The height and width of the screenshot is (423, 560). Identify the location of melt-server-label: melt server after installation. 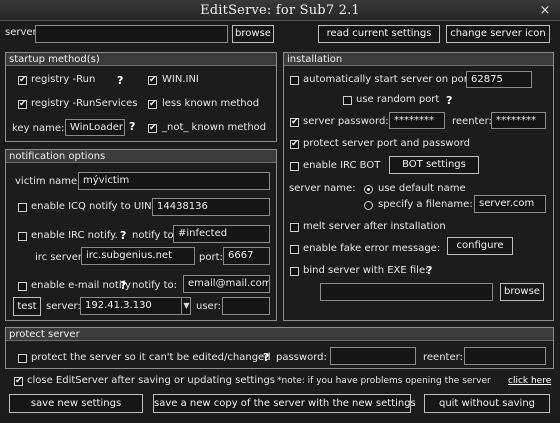
(374, 226).